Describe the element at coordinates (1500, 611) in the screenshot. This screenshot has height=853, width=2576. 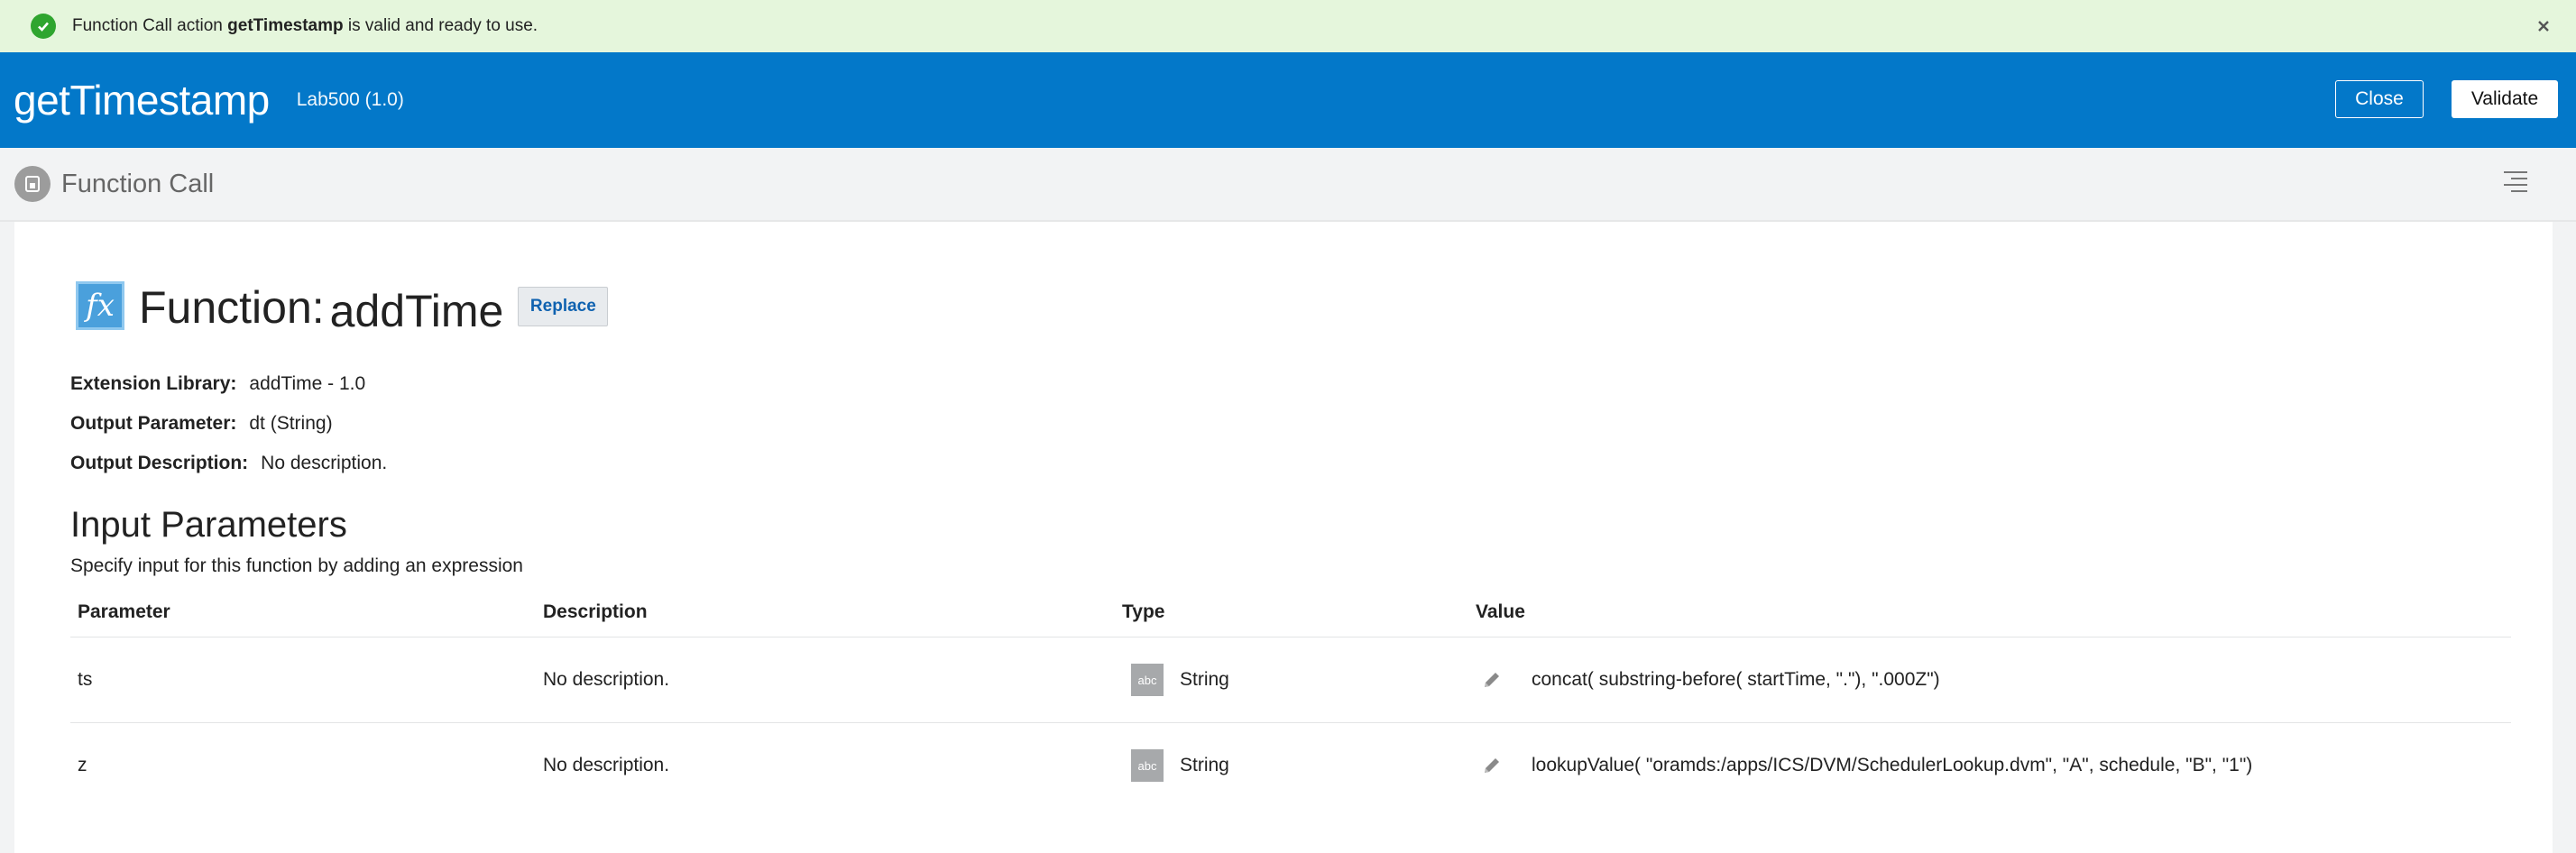
I see `column-header-value: Value` at that location.